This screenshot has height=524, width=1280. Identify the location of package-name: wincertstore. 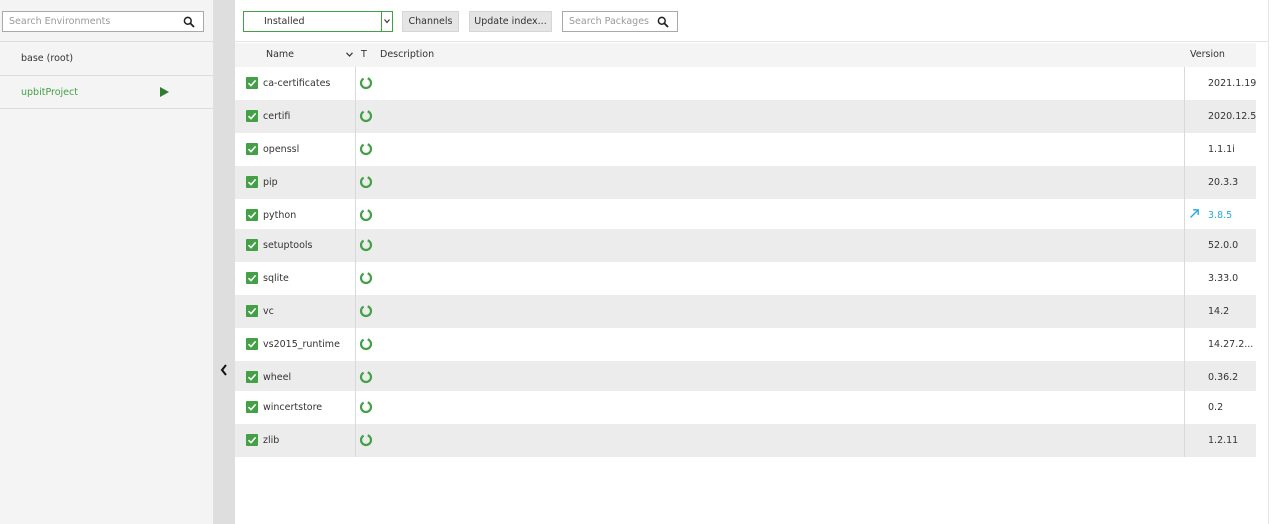
(293, 407).